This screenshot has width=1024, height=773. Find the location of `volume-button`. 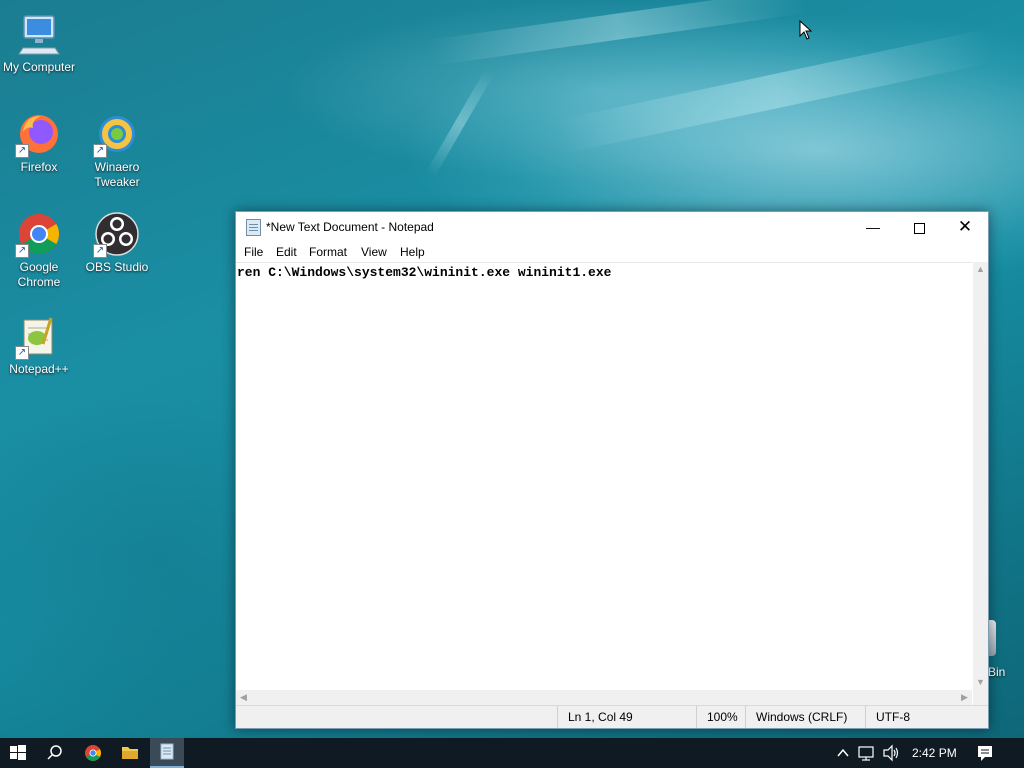

volume-button is located at coordinates (891, 753).